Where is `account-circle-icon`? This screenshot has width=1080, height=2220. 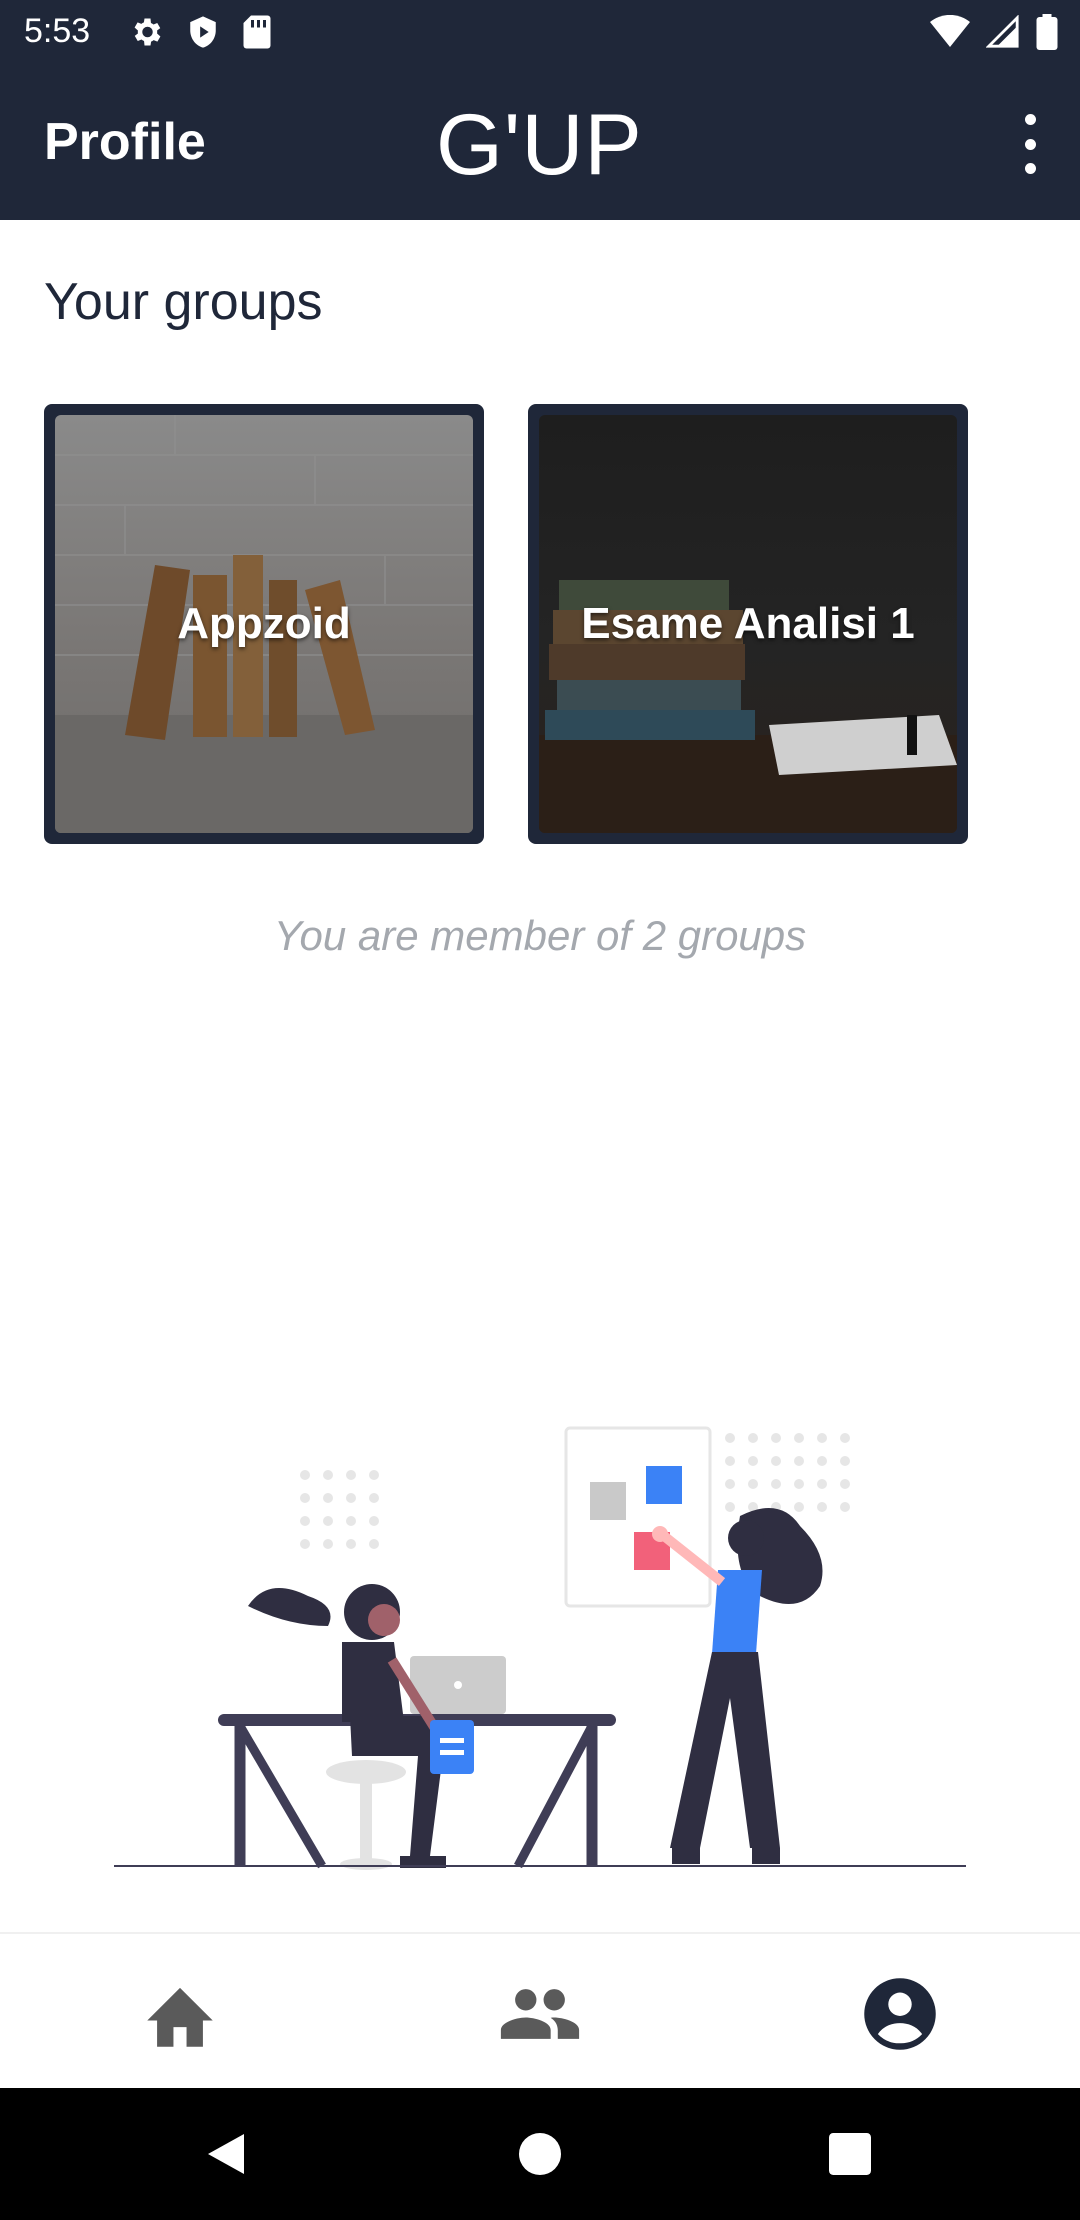
account-circle-icon is located at coordinates (900, 2014).